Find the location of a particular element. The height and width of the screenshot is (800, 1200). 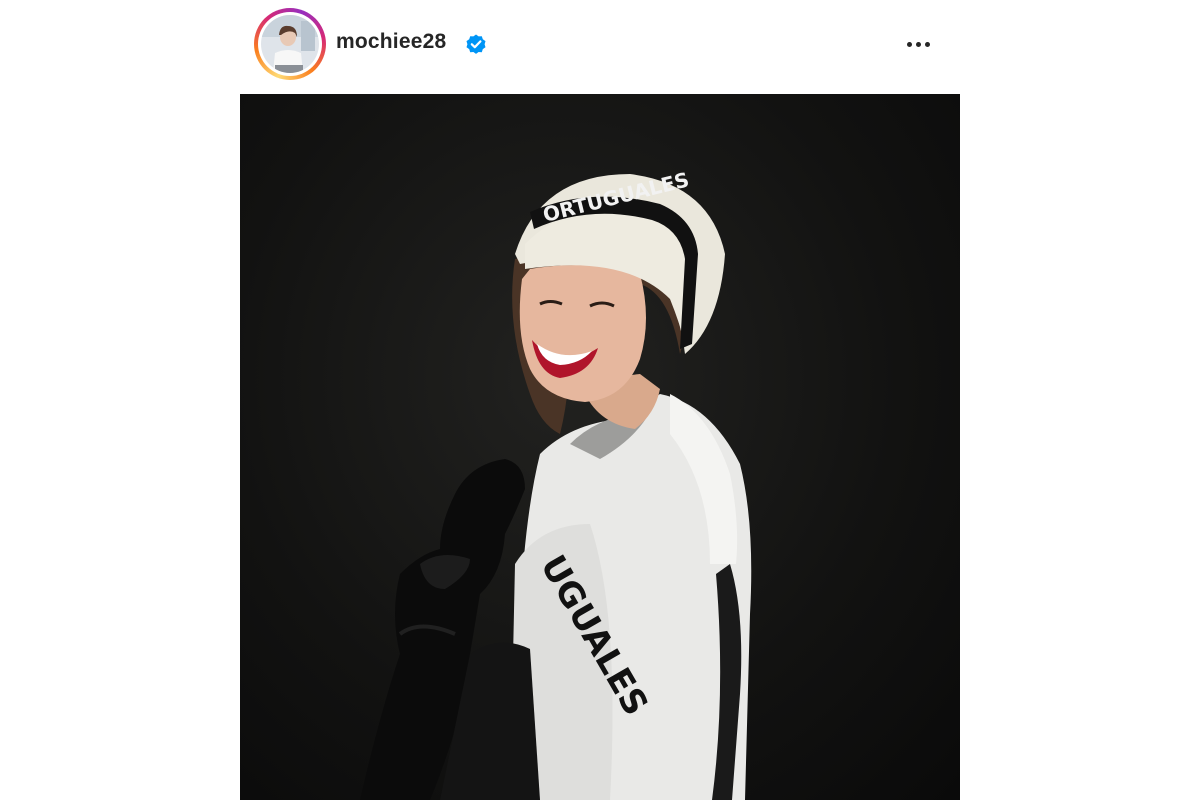

more-options-button is located at coordinates (918, 44).